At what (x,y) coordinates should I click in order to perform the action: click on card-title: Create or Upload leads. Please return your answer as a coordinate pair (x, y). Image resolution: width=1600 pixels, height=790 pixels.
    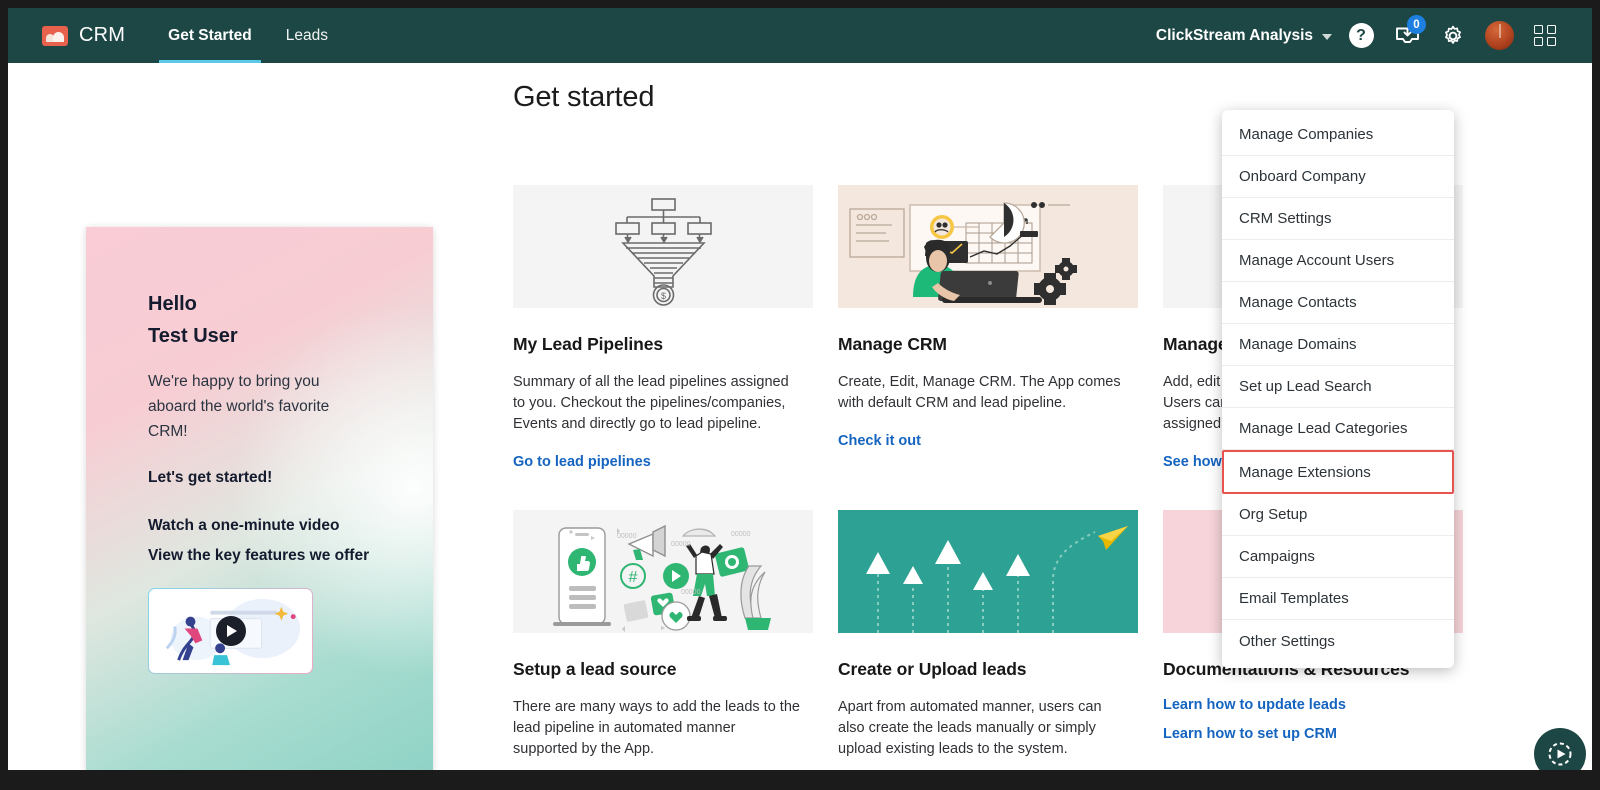
    Looking at the image, I should click on (932, 669).